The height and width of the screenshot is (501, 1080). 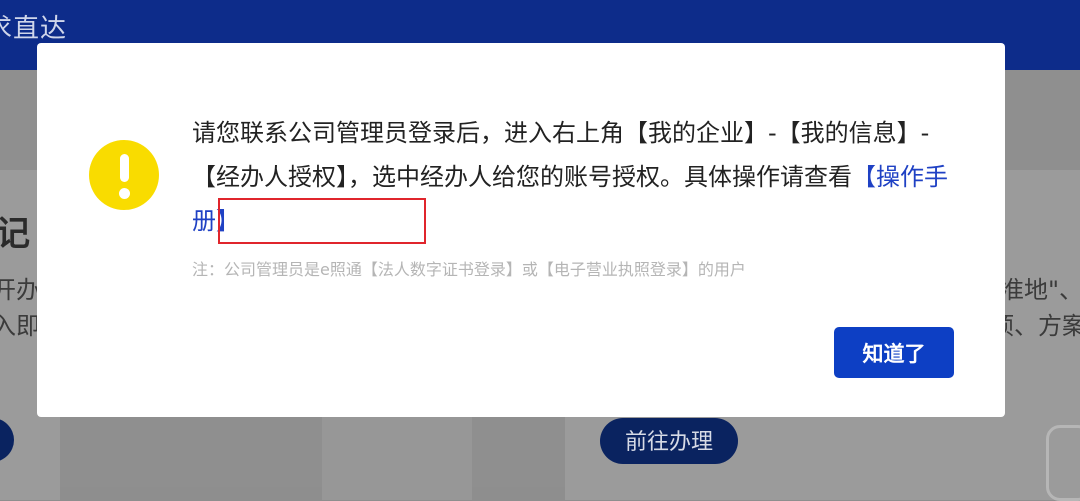 What do you see at coordinates (34, 29) in the screenshot?
I see `header-title: 求直达` at bounding box center [34, 29].